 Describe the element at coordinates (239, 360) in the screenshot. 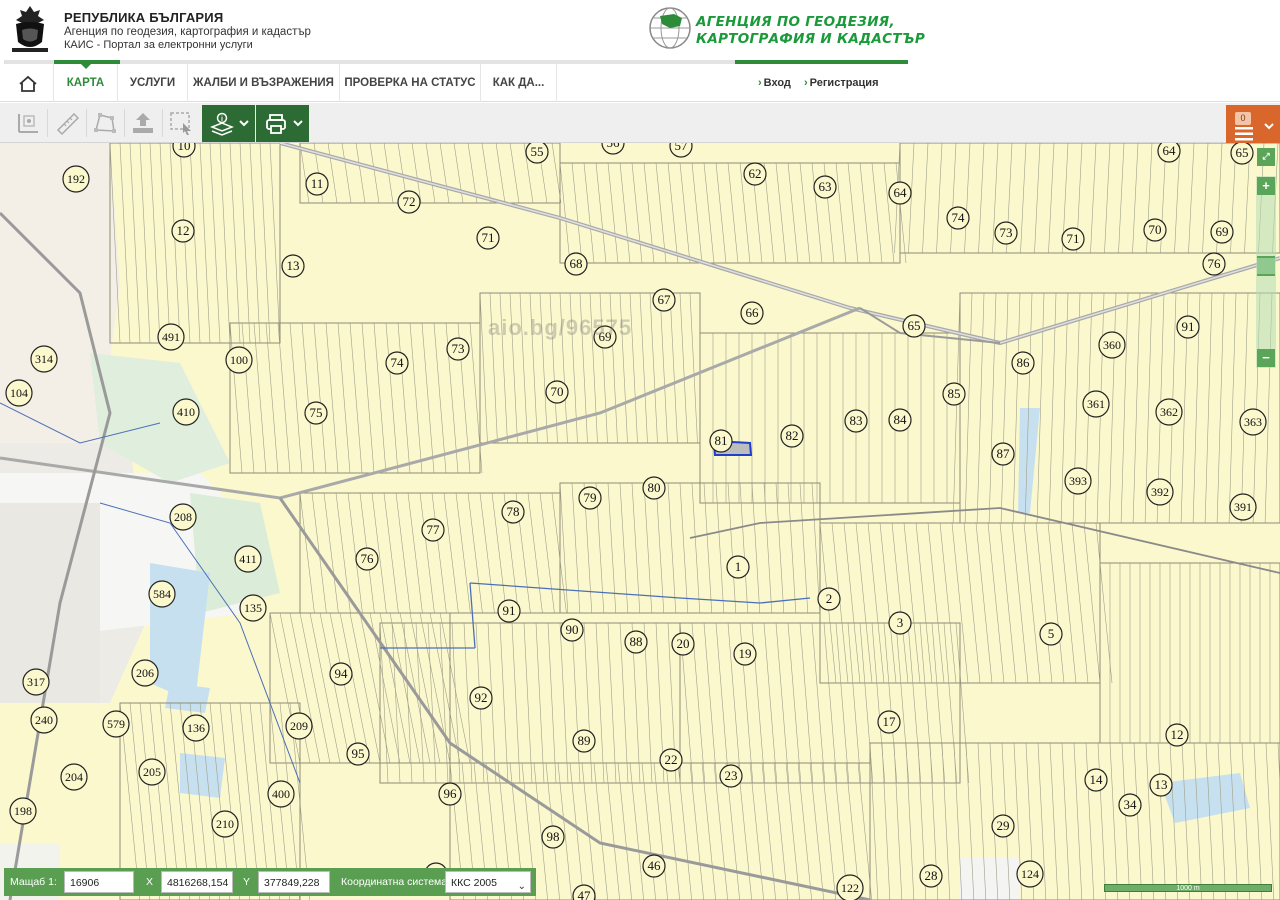

I see `parcel-number-label: 100` at that location.